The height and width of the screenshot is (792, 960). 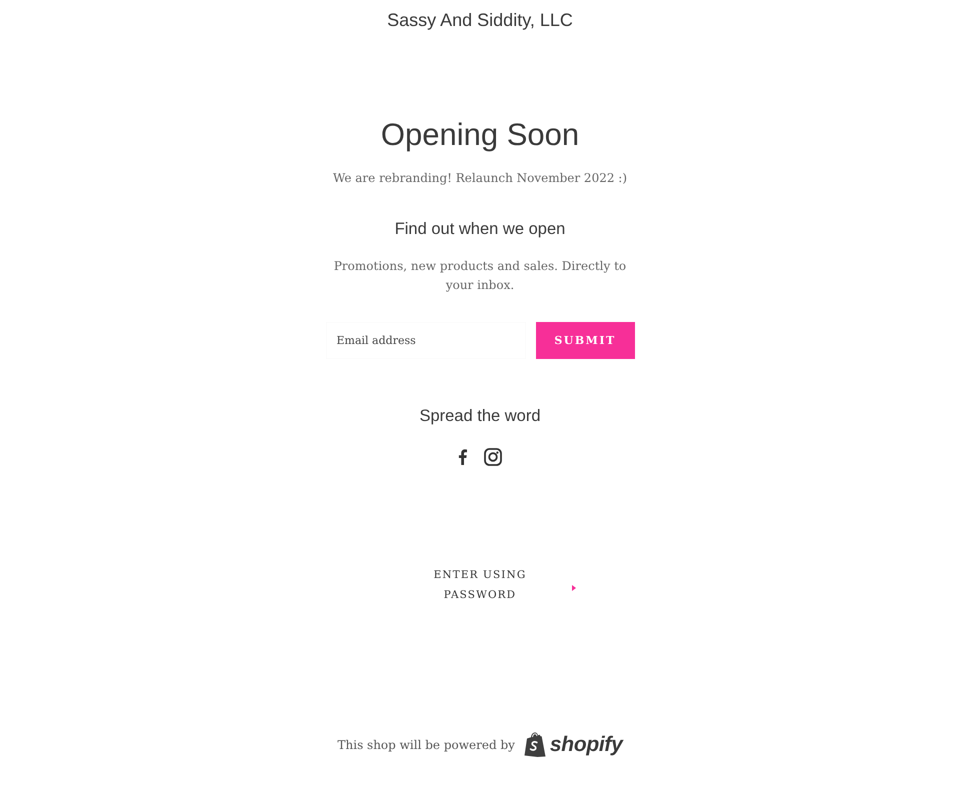 I want to click on social-heading: Spread the word, so click(x=480, y=416).